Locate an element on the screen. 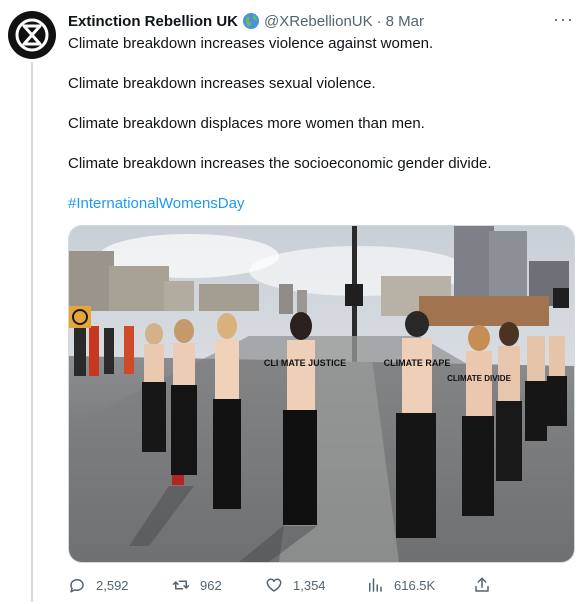  like-button: 1,354 is located at coordinates (295, 585).